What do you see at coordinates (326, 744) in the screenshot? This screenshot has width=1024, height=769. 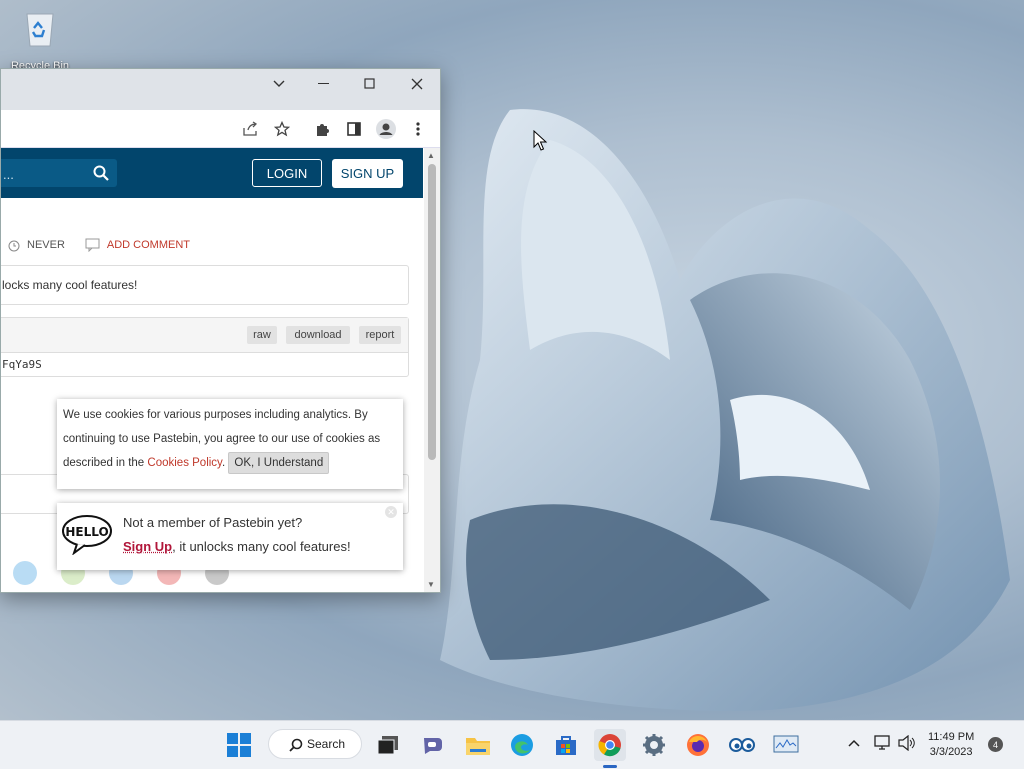 I see `taskbar-search-label: Search` at bounding box center [326, 744].